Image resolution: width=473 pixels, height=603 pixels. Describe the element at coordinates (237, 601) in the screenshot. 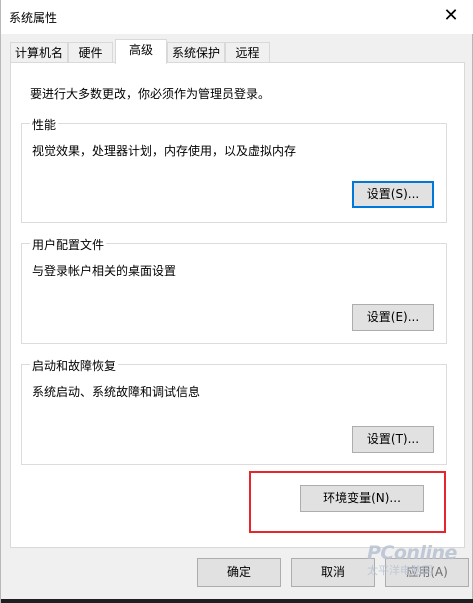

I see `bottom-edge` at that location.